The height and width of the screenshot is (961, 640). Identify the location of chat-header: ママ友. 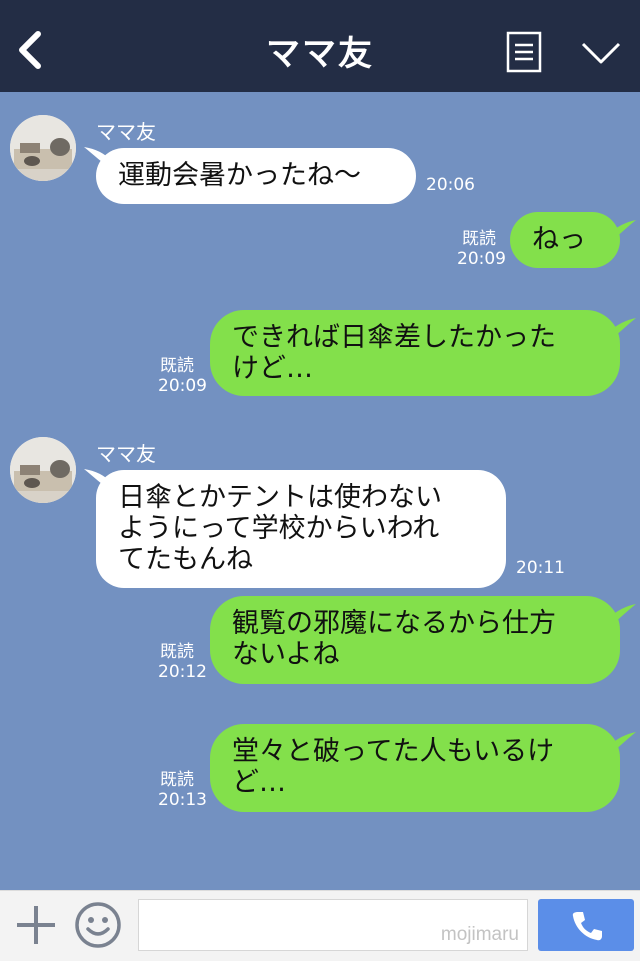
(320, 46).